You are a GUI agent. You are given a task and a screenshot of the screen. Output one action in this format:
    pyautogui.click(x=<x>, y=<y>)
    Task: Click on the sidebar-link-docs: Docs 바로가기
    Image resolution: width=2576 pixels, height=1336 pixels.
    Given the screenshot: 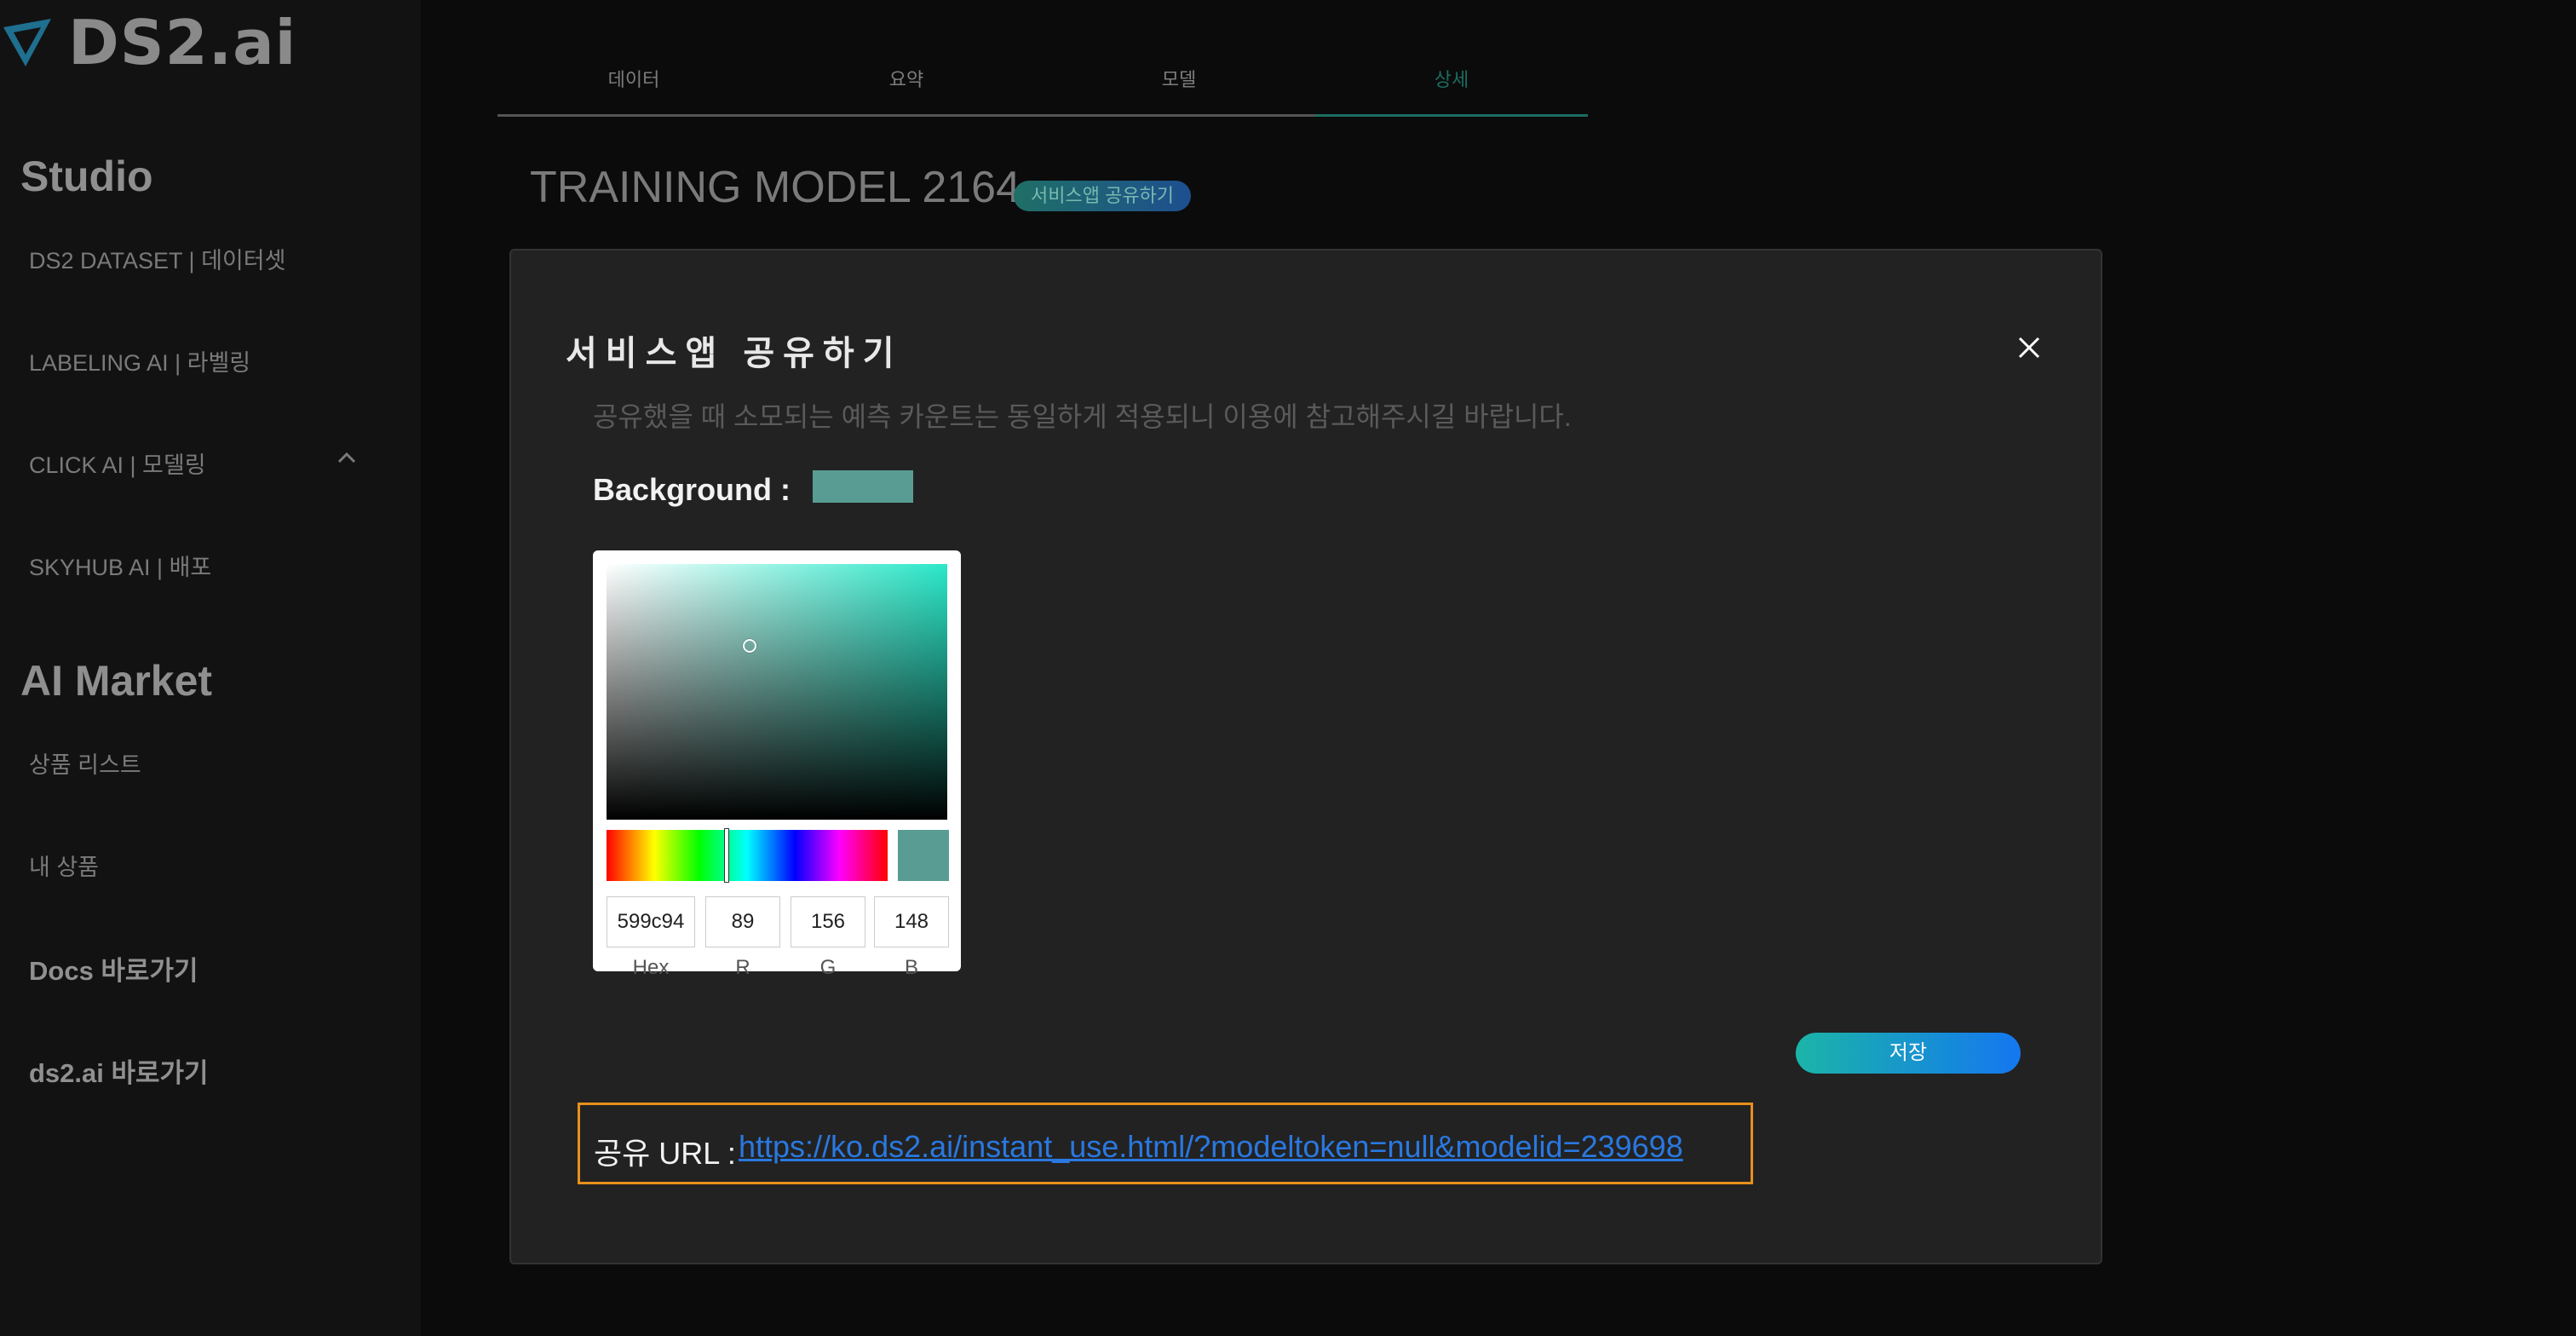 What is the action you would take?
    pyautogui.click(x=114, y=968)
    